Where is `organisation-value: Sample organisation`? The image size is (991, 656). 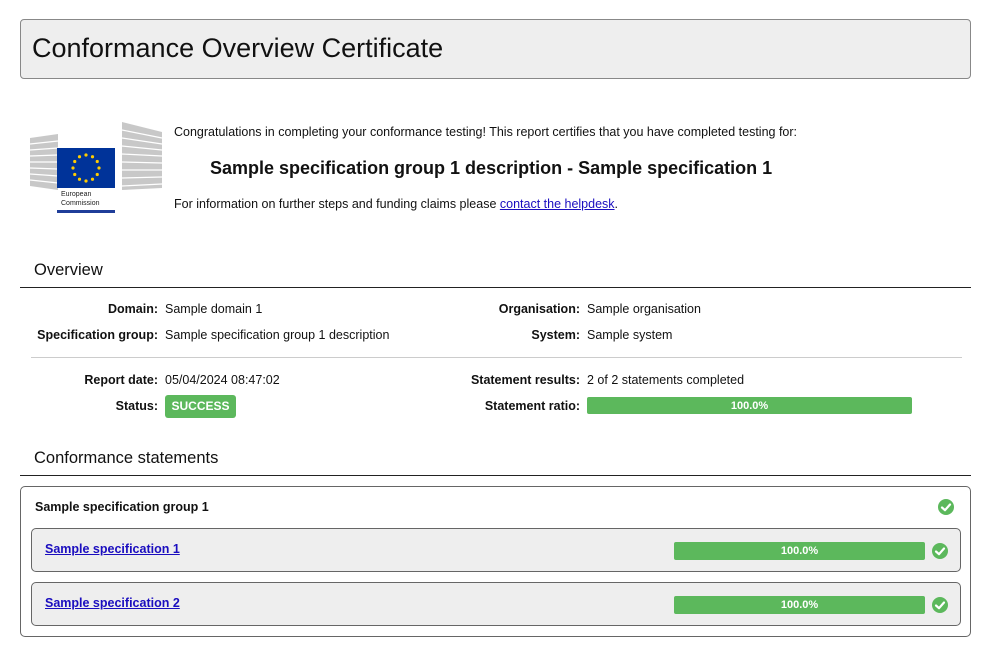
organisation-value: Sample organisation is located at coordinates (644, 309).